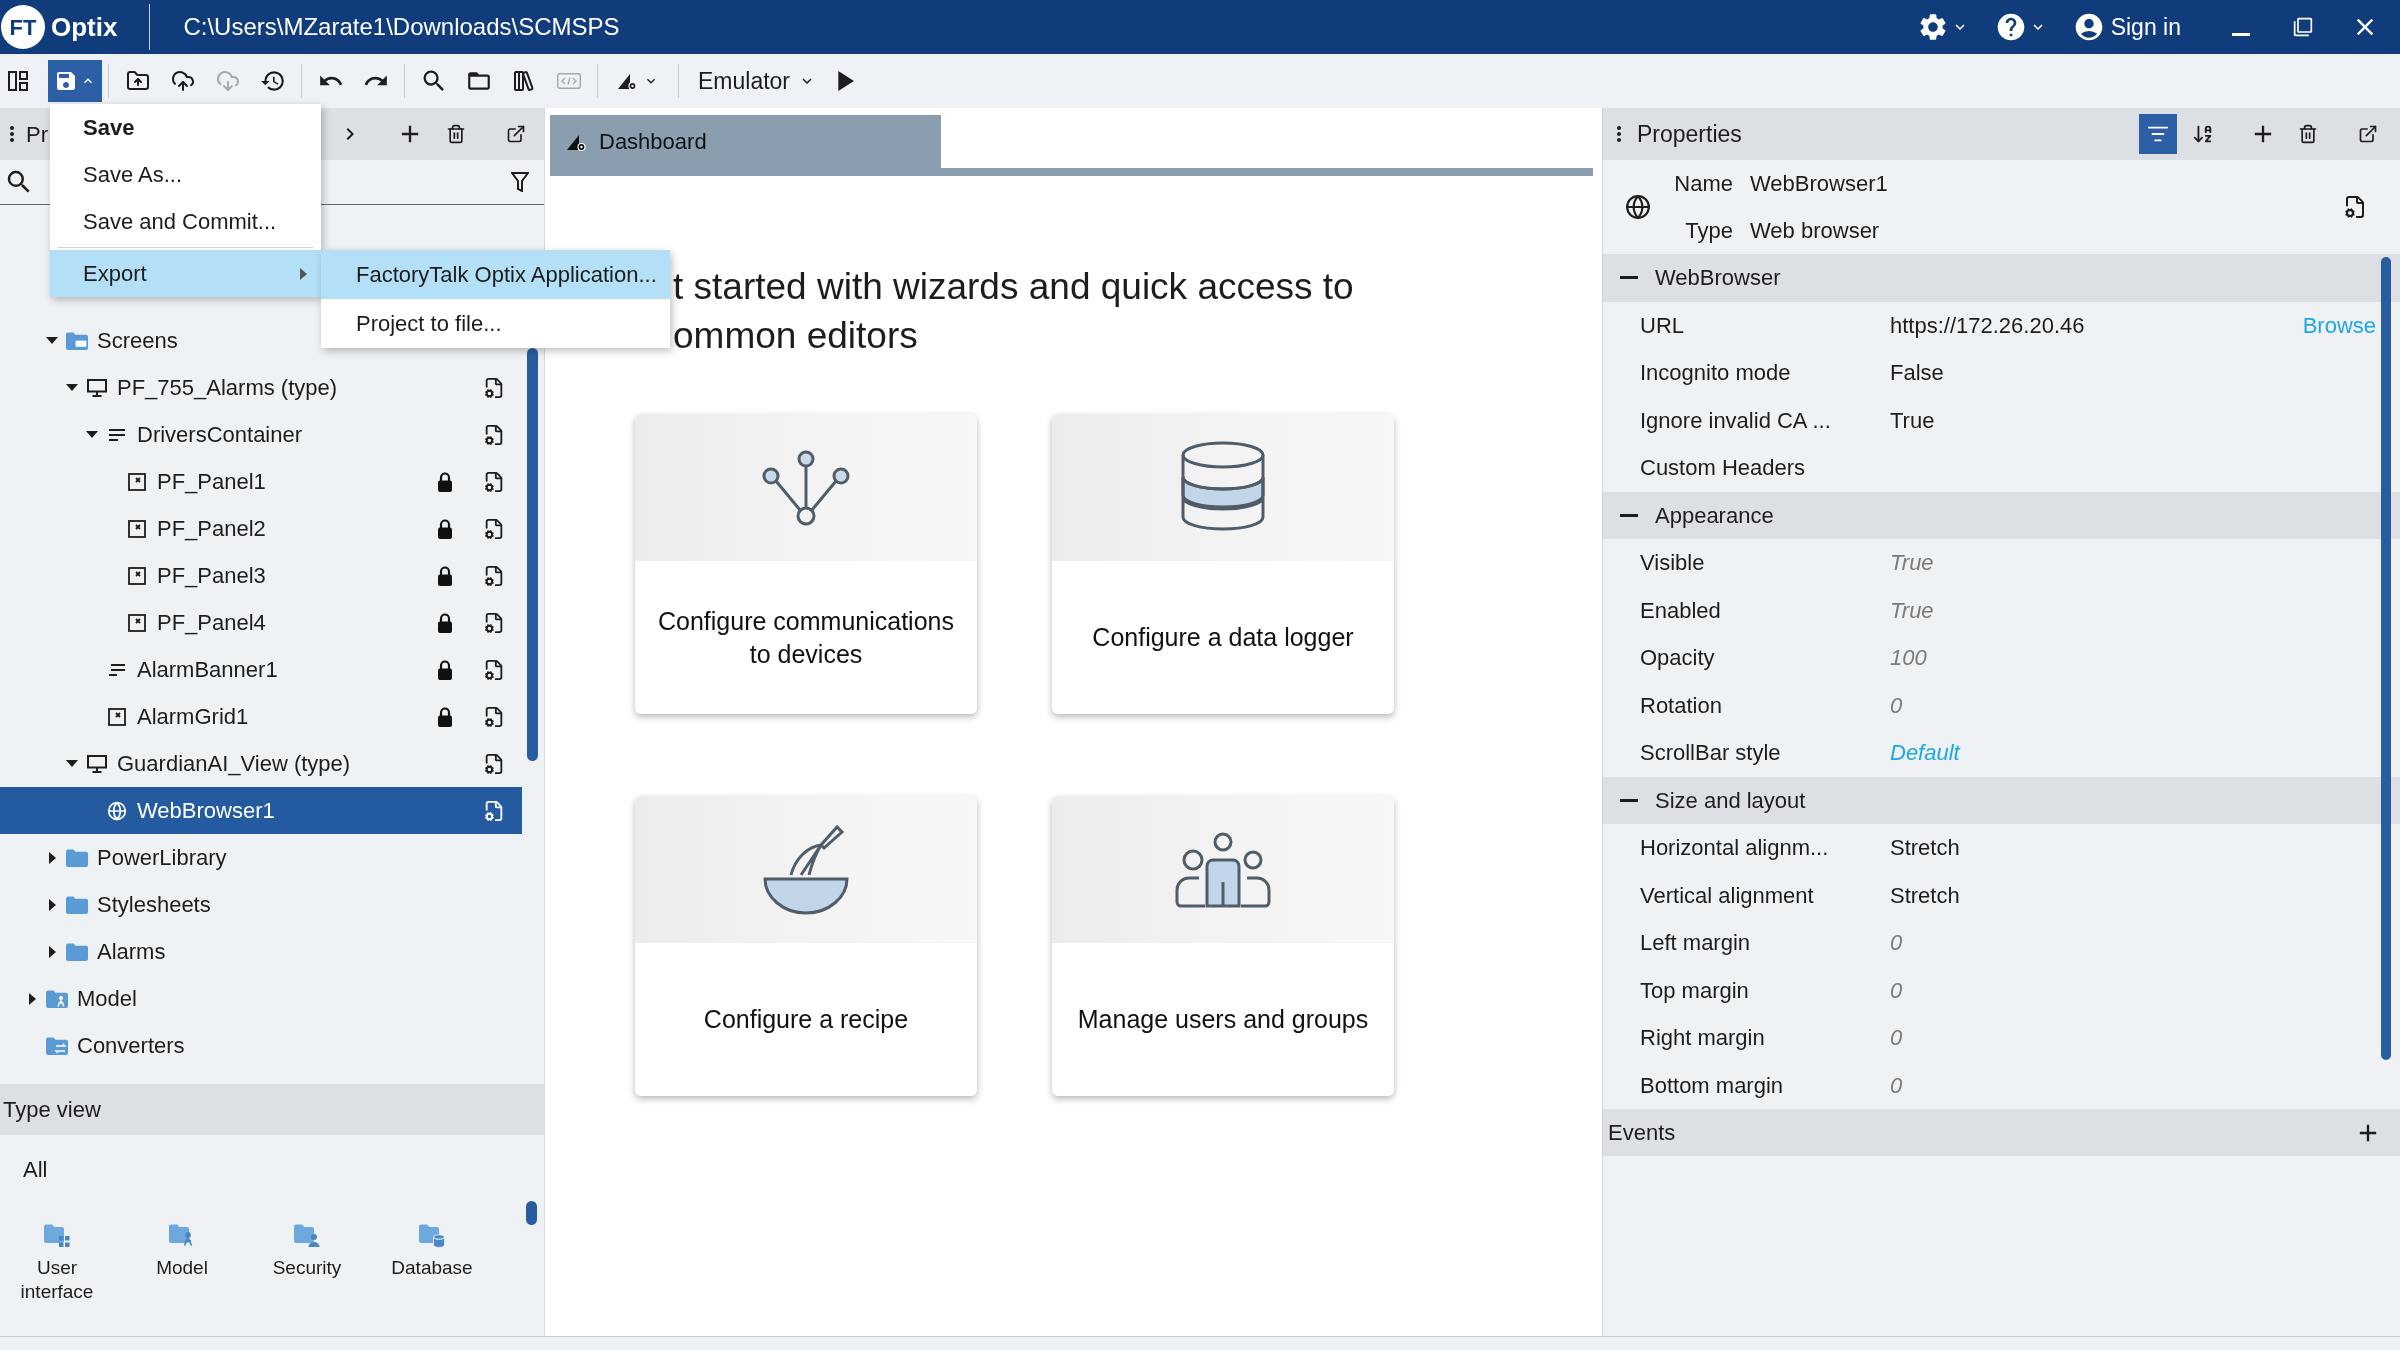 The image size is (2400, 1350). I want to click on tree-item: DriversContainer, so click(261, 434).